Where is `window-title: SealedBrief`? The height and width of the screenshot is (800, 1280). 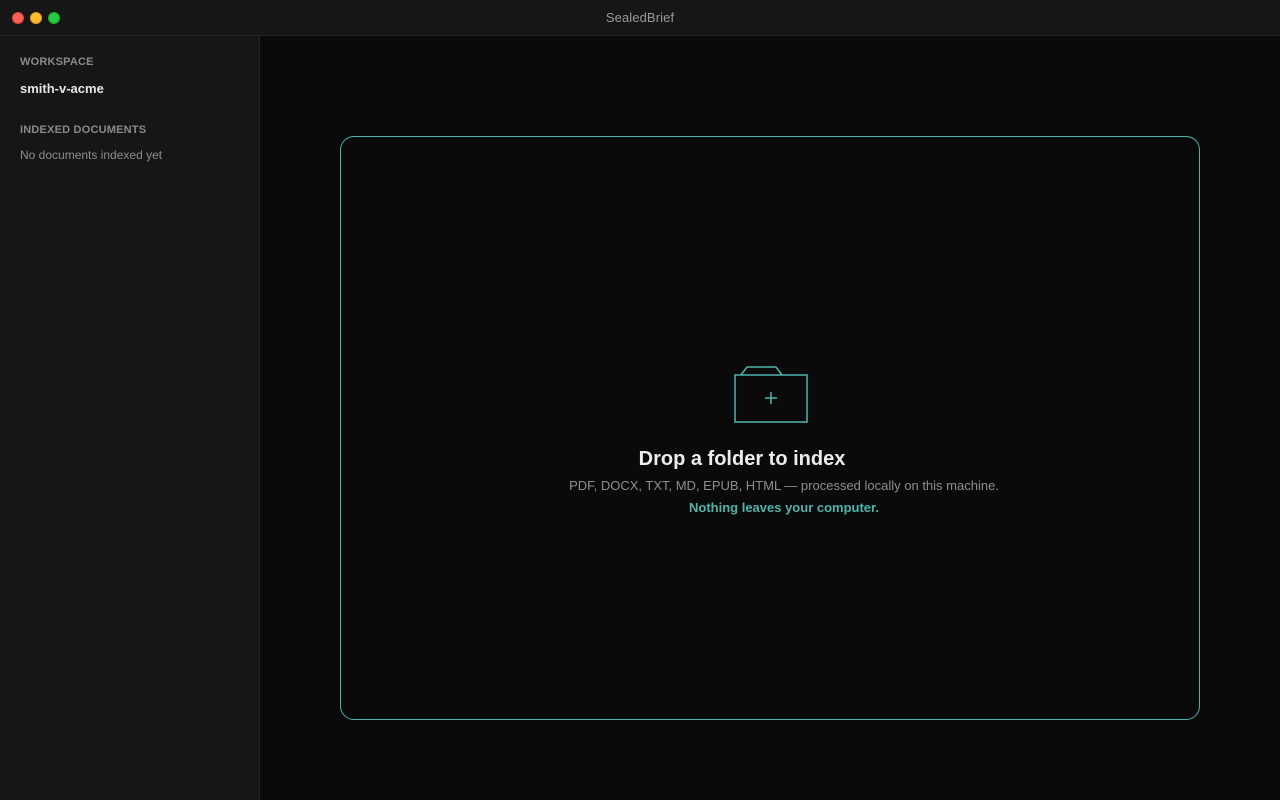 window-title: SealedBrief is located at coordinates (640, 17).